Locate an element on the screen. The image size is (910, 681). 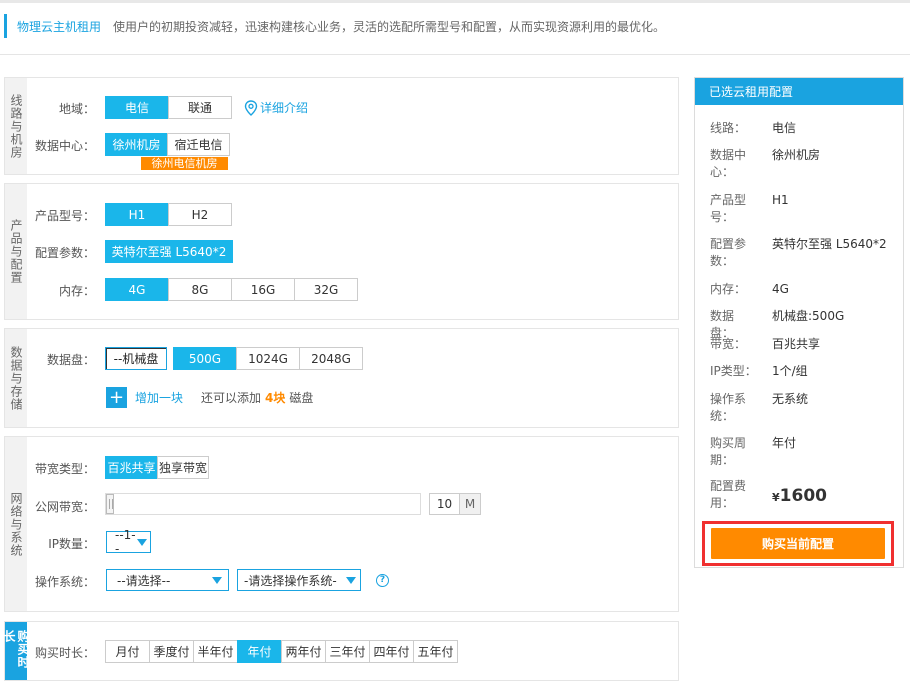
location-pin-icon is located at coordinates (251, 107).